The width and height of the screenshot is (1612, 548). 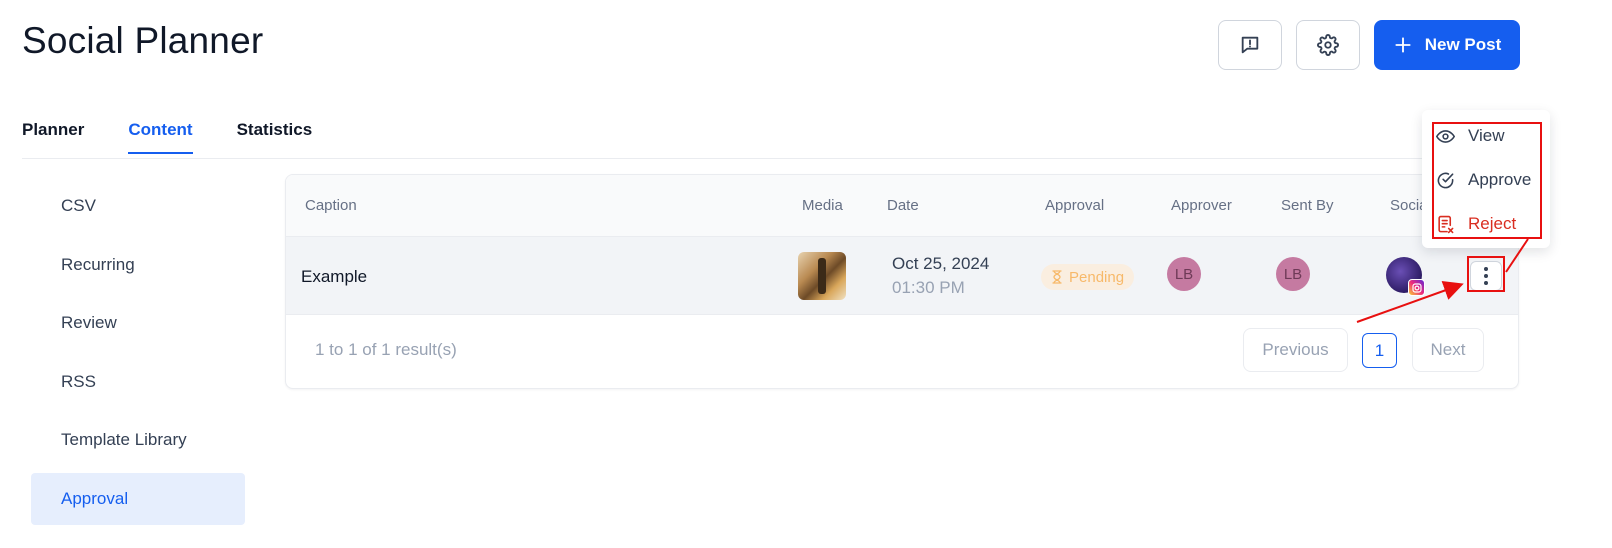 I want to click on status-badge-label: Pending, so click(x=1097, y=277).